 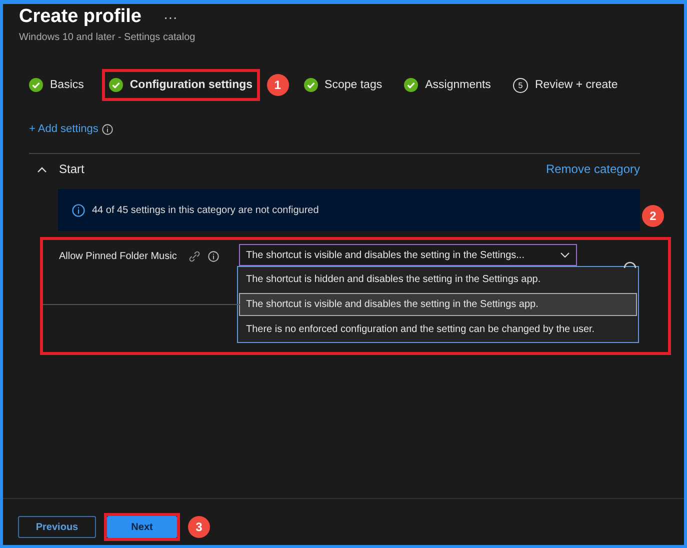 What do you see at coordinates (118, 256) in the screenshot?
I see `setting-label: Allow Pinned Folder Music` at bounding box center [118, 256].